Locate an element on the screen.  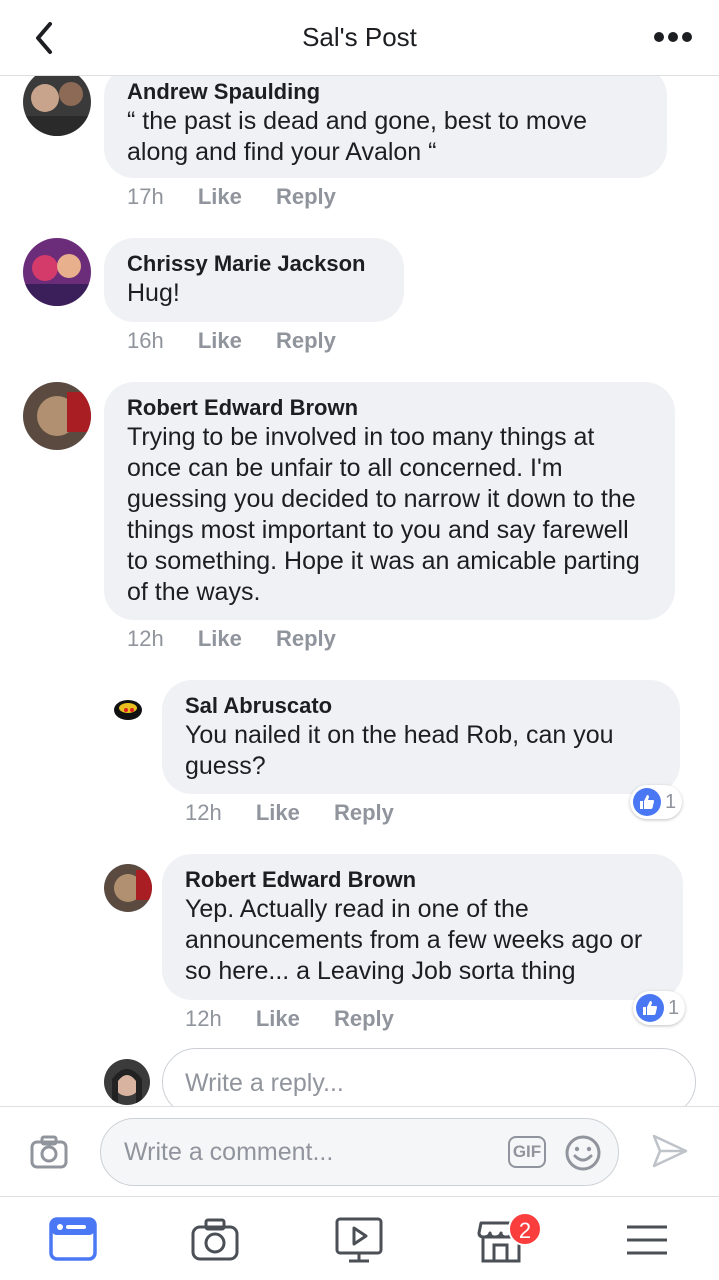
avatar-chrissy-marie-jackson is located at coordinates (57, 272).